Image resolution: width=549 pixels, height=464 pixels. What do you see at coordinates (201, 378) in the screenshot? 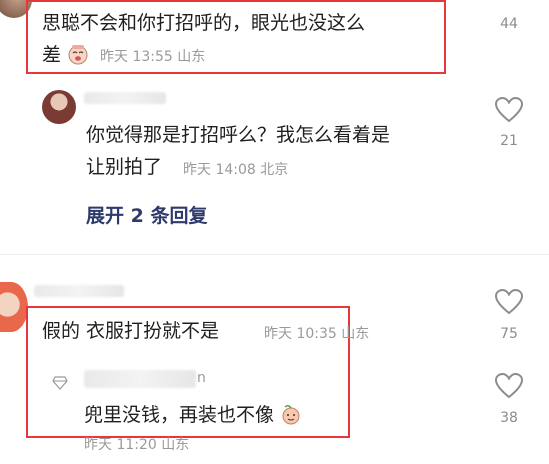
I see `username-suffix: n` at bounding box center [201, 378].